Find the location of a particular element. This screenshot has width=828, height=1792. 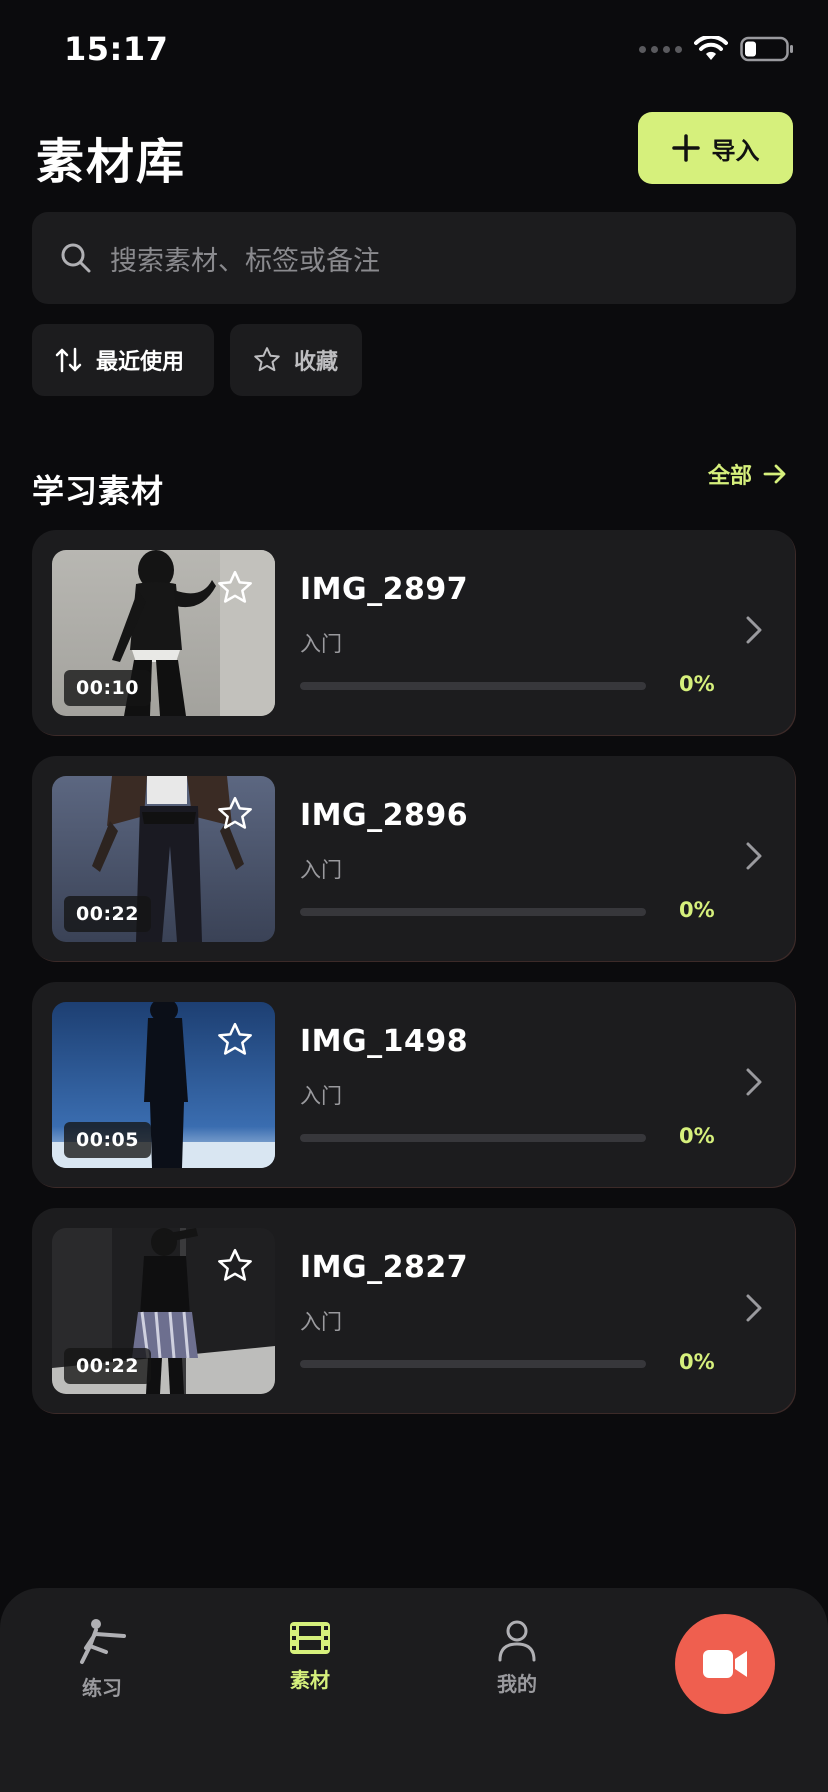

duration-badge: 00:05 is located at coordinates (107, 1140).